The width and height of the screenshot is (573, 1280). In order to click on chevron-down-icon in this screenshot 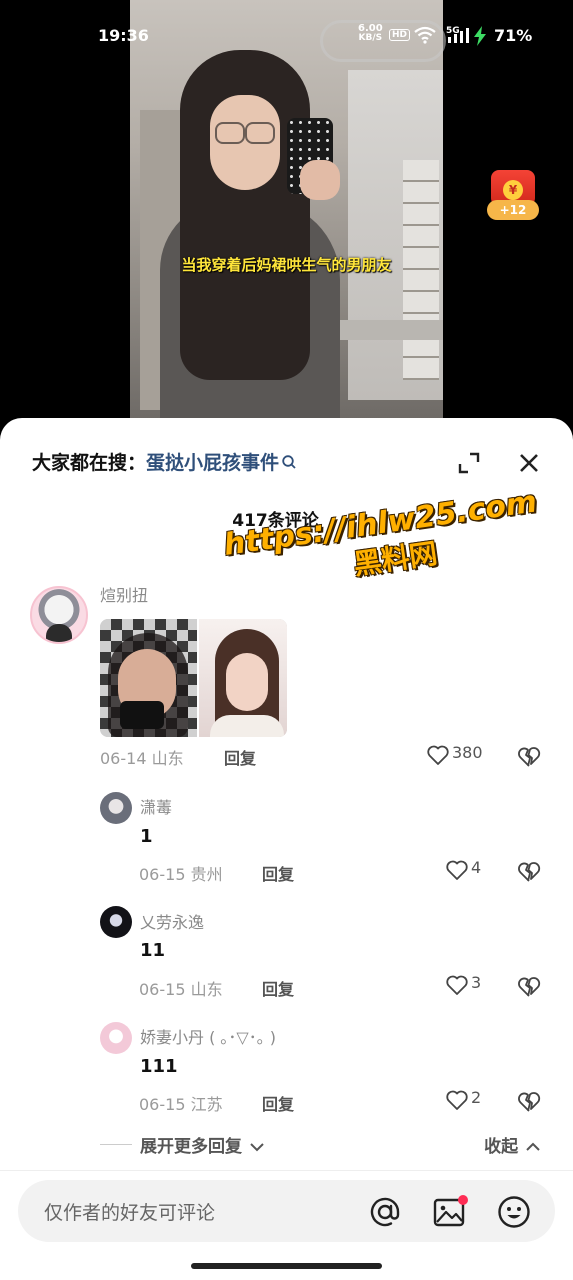, I will do `click(257, 1147)`.